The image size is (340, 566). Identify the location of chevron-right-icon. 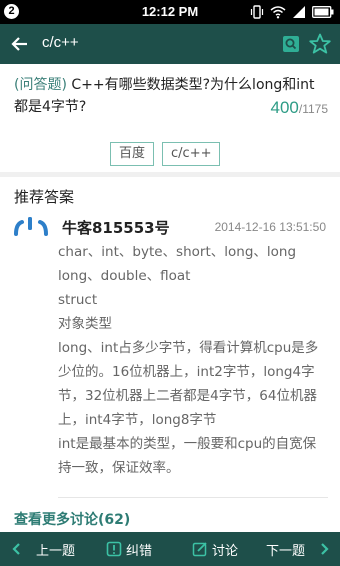
(325, 549).